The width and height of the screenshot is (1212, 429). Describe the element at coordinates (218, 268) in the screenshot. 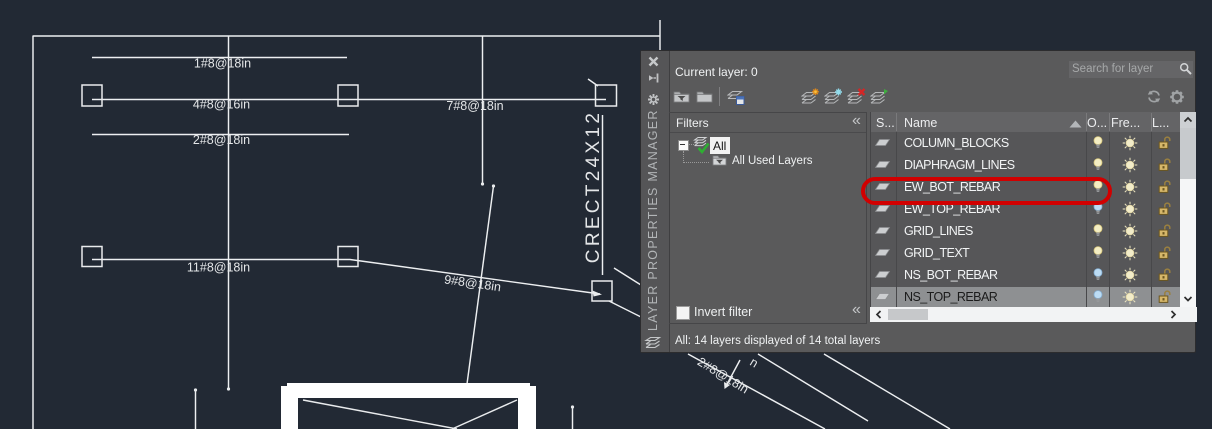

I see `svg-text: 11#8@18in` at that location.